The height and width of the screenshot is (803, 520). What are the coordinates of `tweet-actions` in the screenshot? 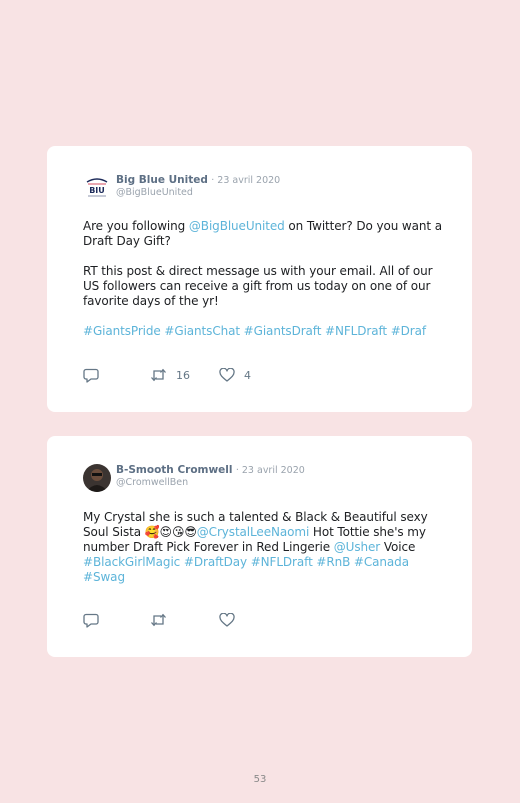 It's located at (183, 621).